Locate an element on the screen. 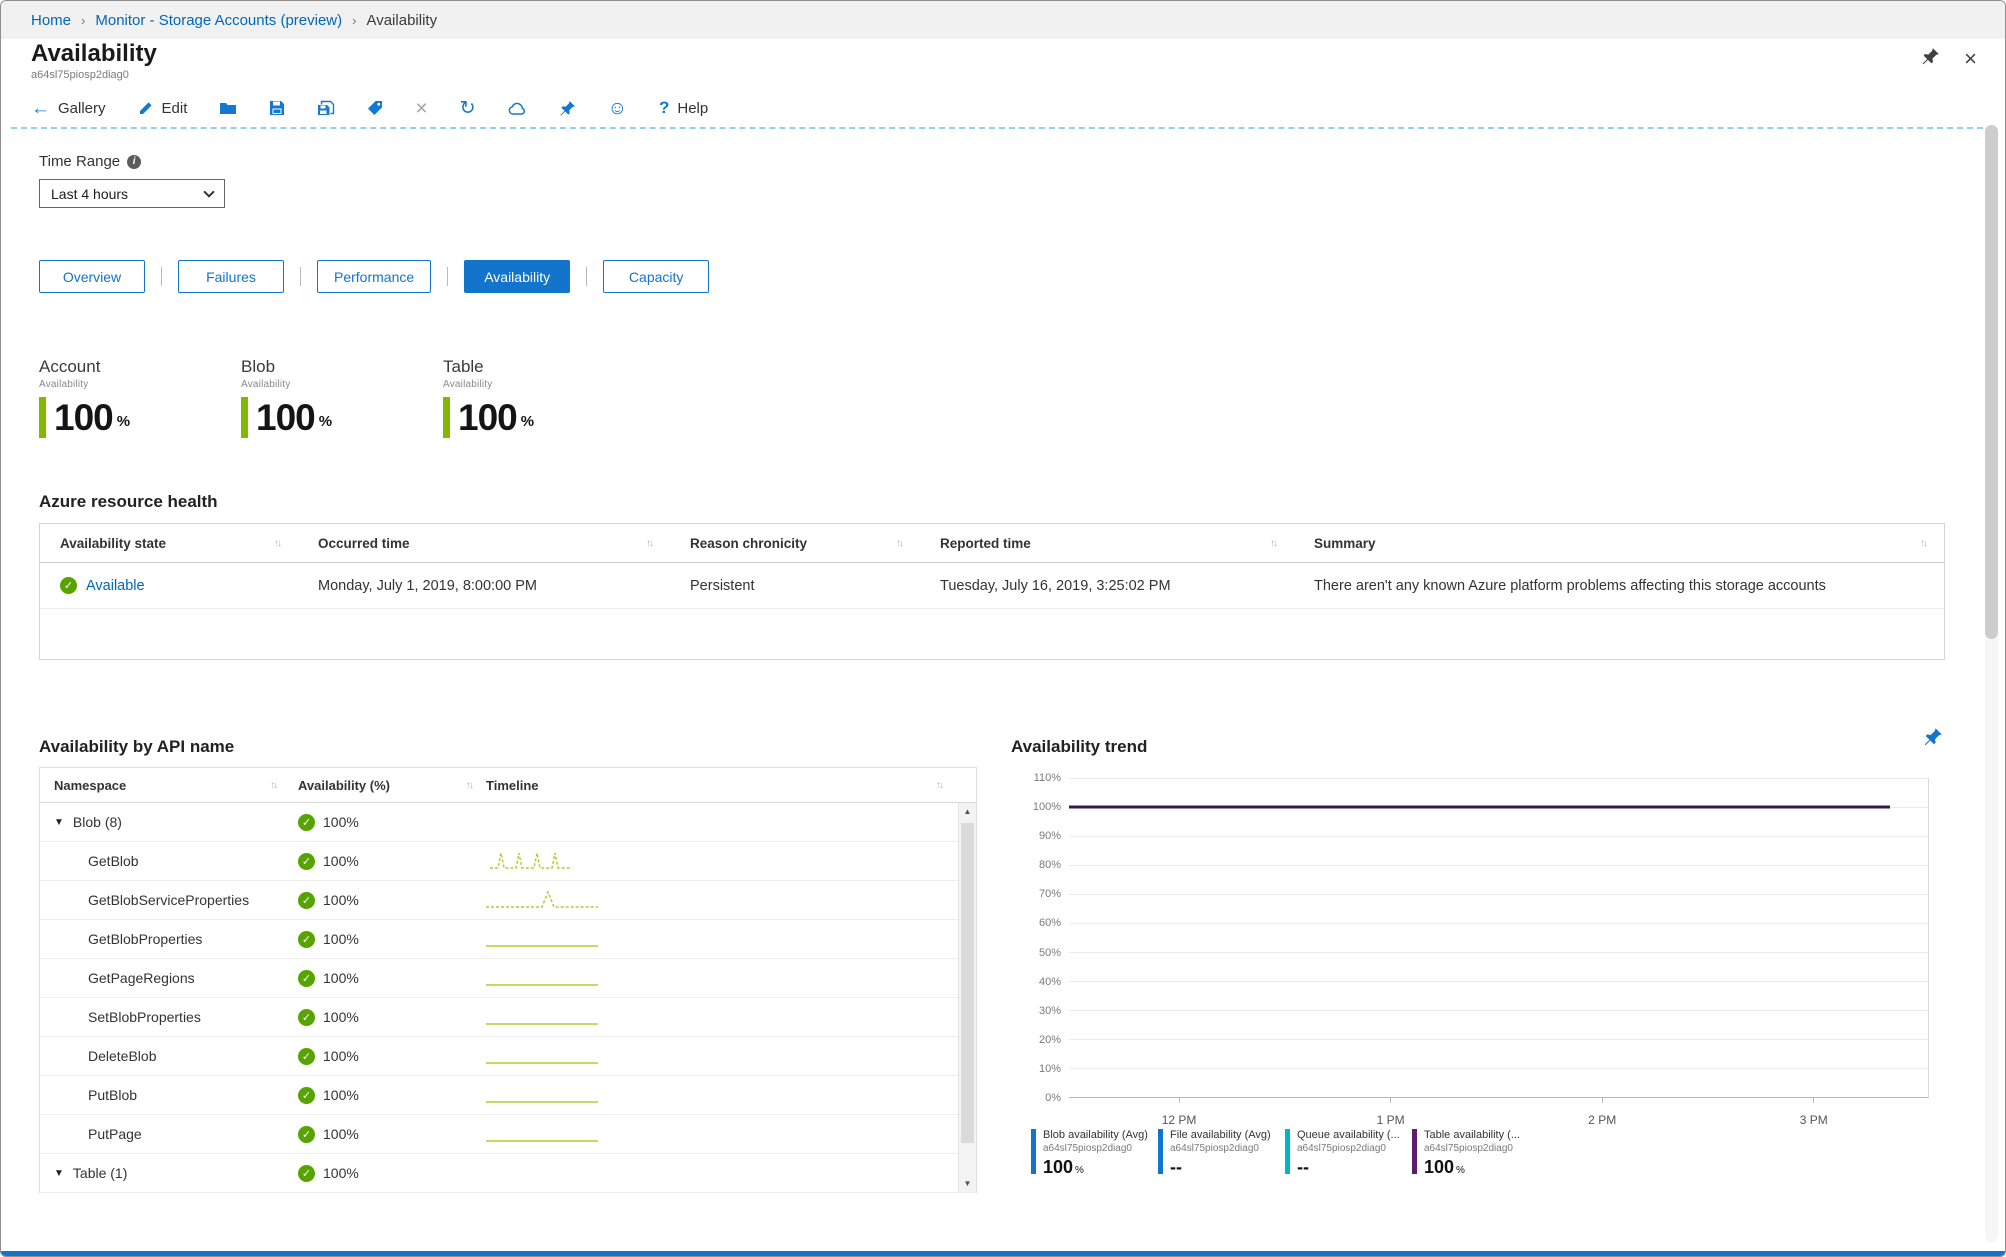  tile-unit: % is located at coordinates (527, 421).